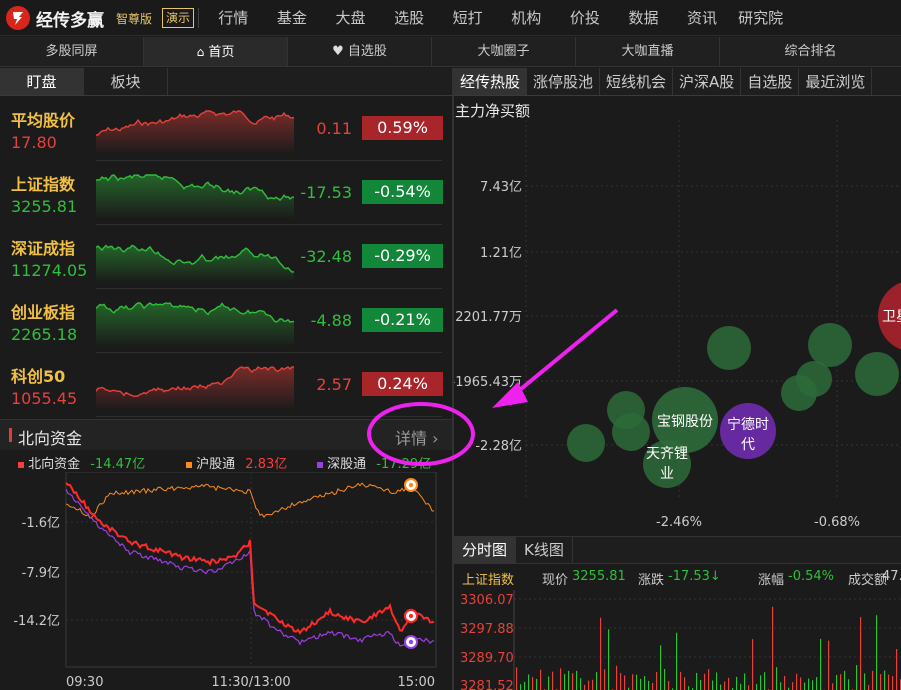  Describe the element at coordinates (326, 256) in the screenshot. I see `index-change: -32.48` at that location.